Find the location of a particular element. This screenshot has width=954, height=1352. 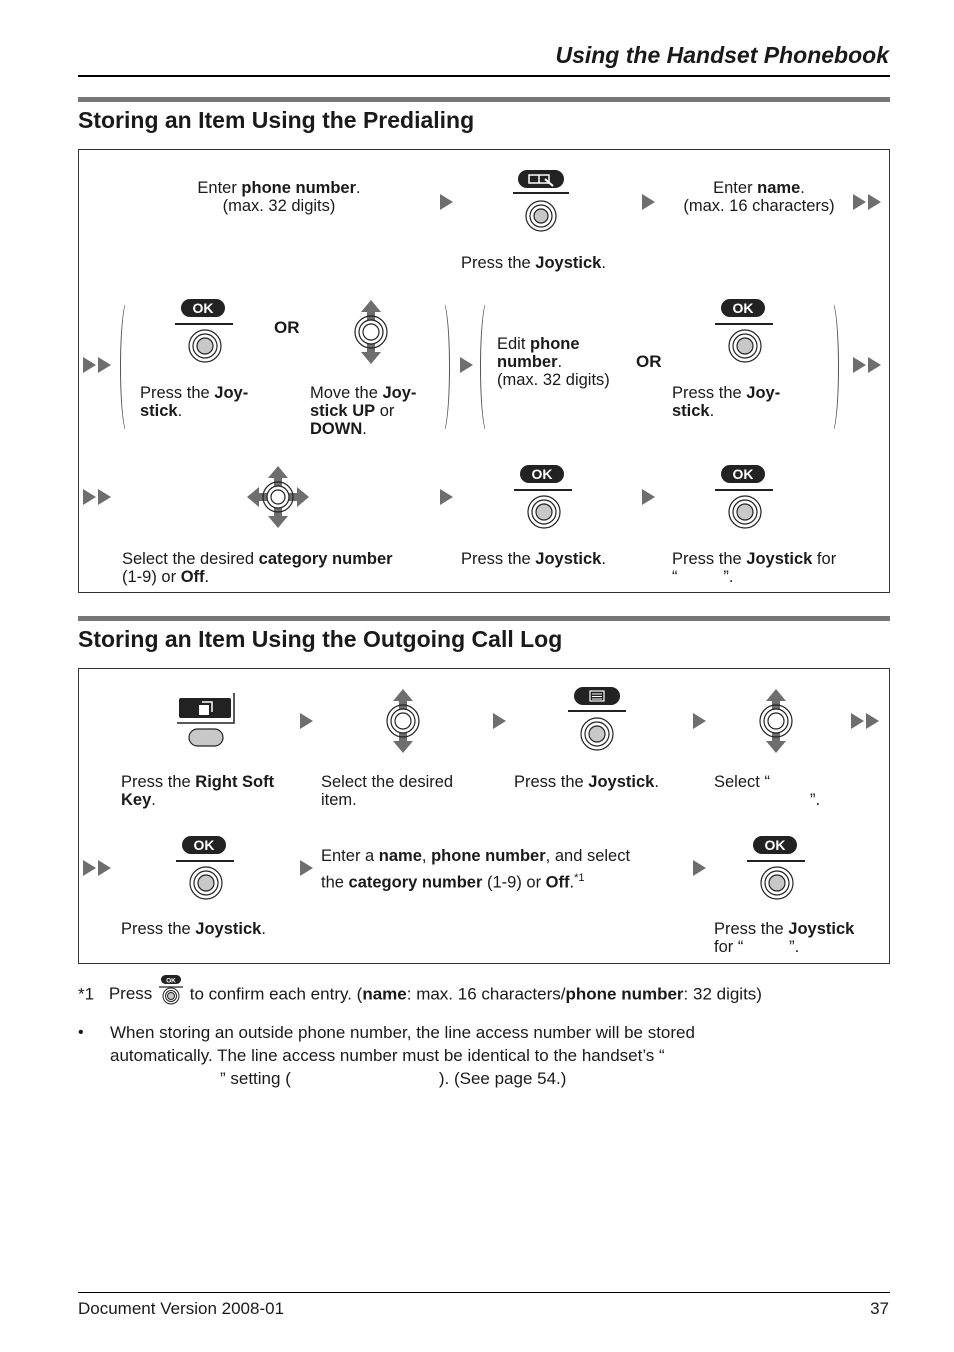

section-title-predialing: Storing an Item Using the Predialing is located at coordinates (276, 120).